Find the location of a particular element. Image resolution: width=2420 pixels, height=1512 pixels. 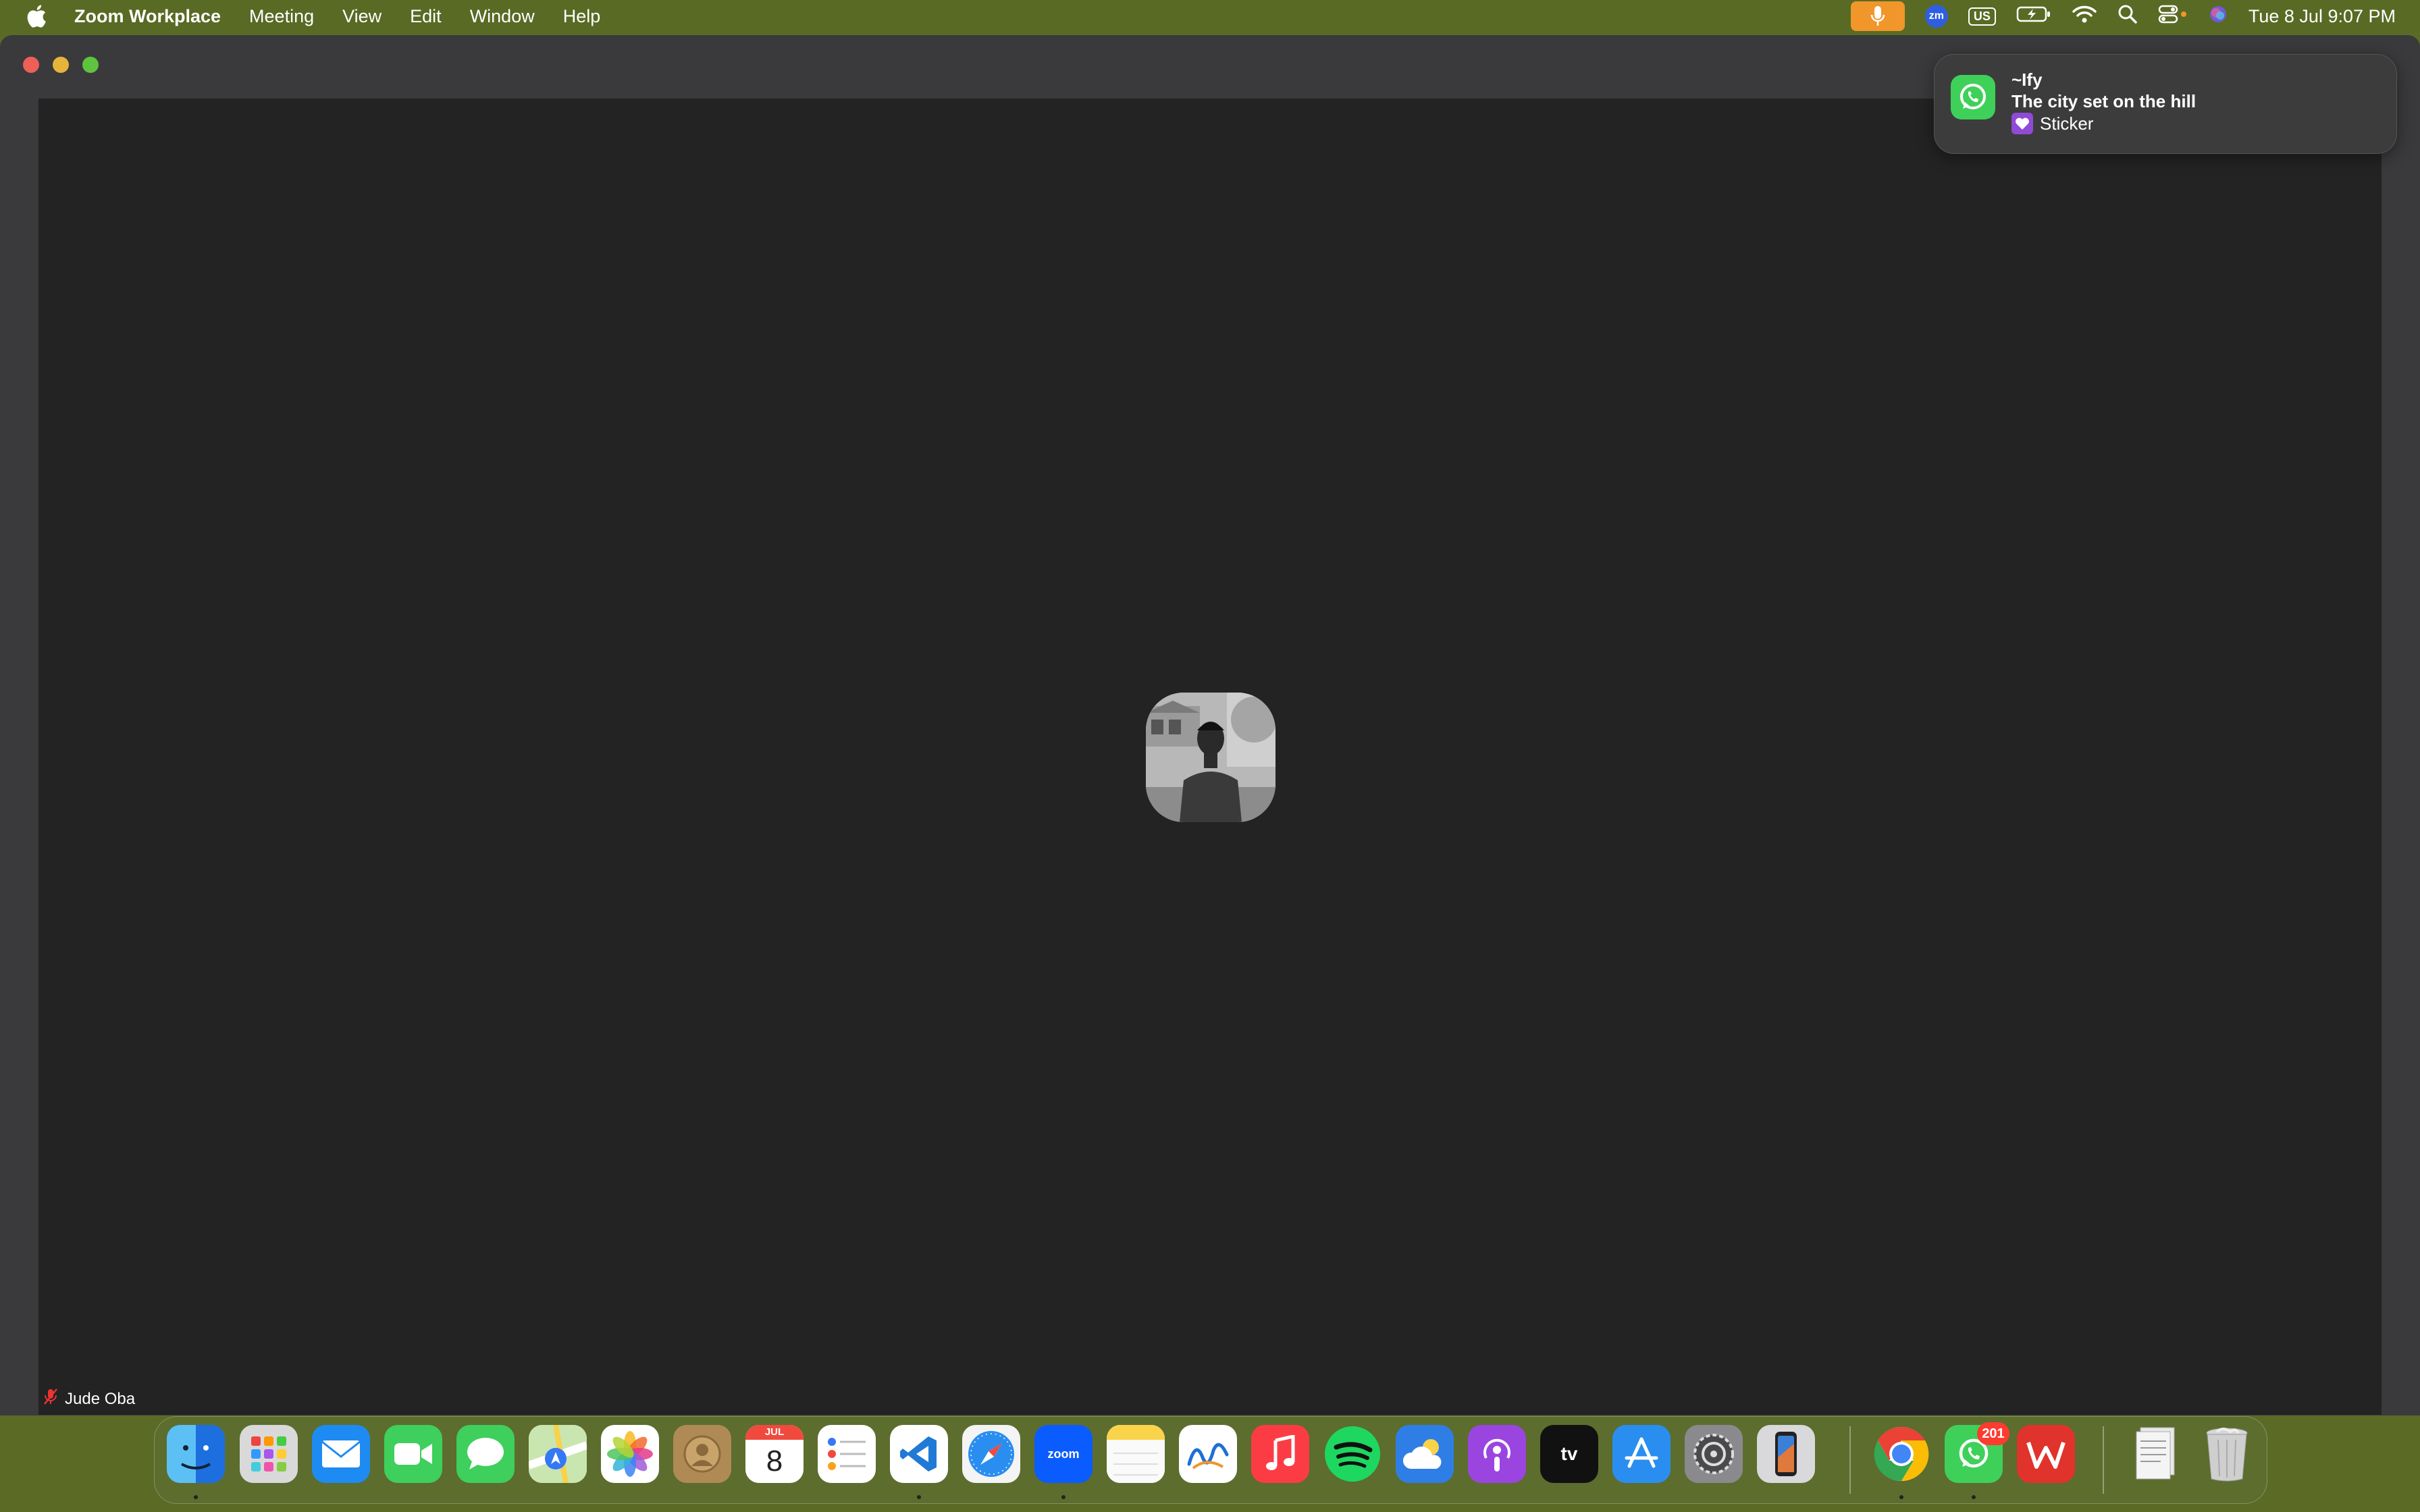

maps-icon is located at coordinates (558, 1454).